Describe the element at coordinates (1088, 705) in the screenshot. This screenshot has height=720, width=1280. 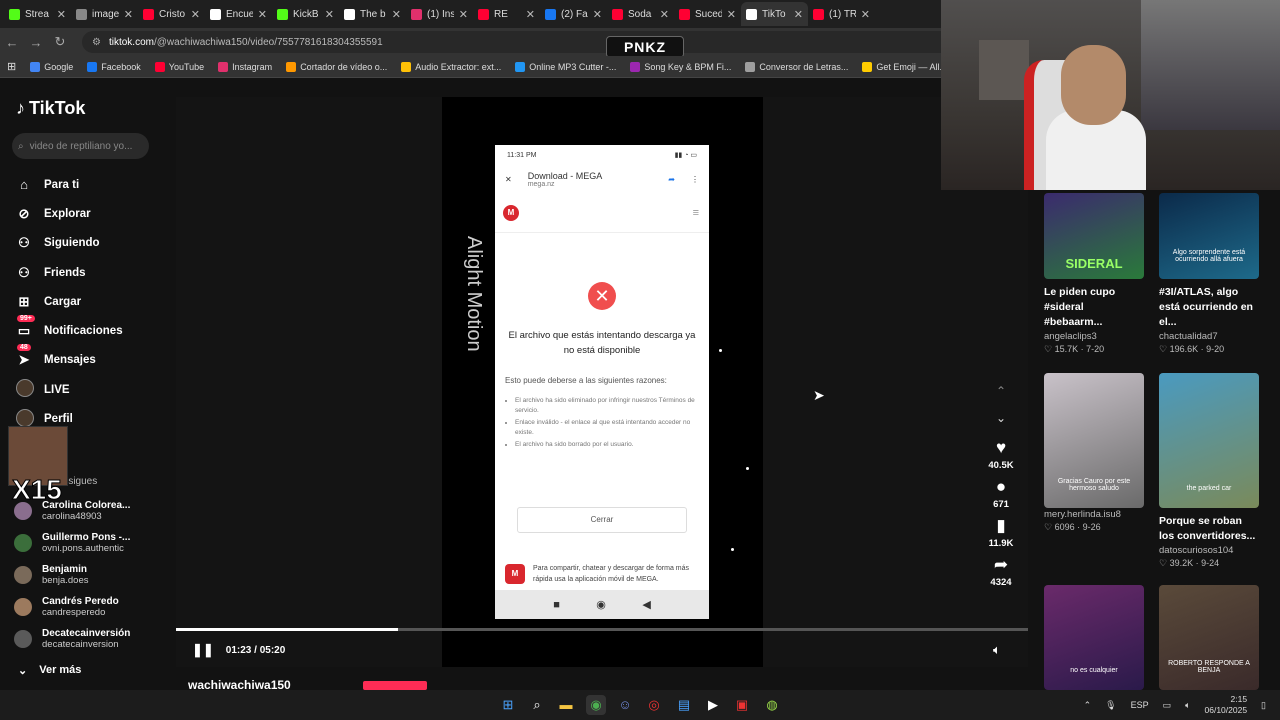
I see `tray-chevron-icon: ⌃` at that location.